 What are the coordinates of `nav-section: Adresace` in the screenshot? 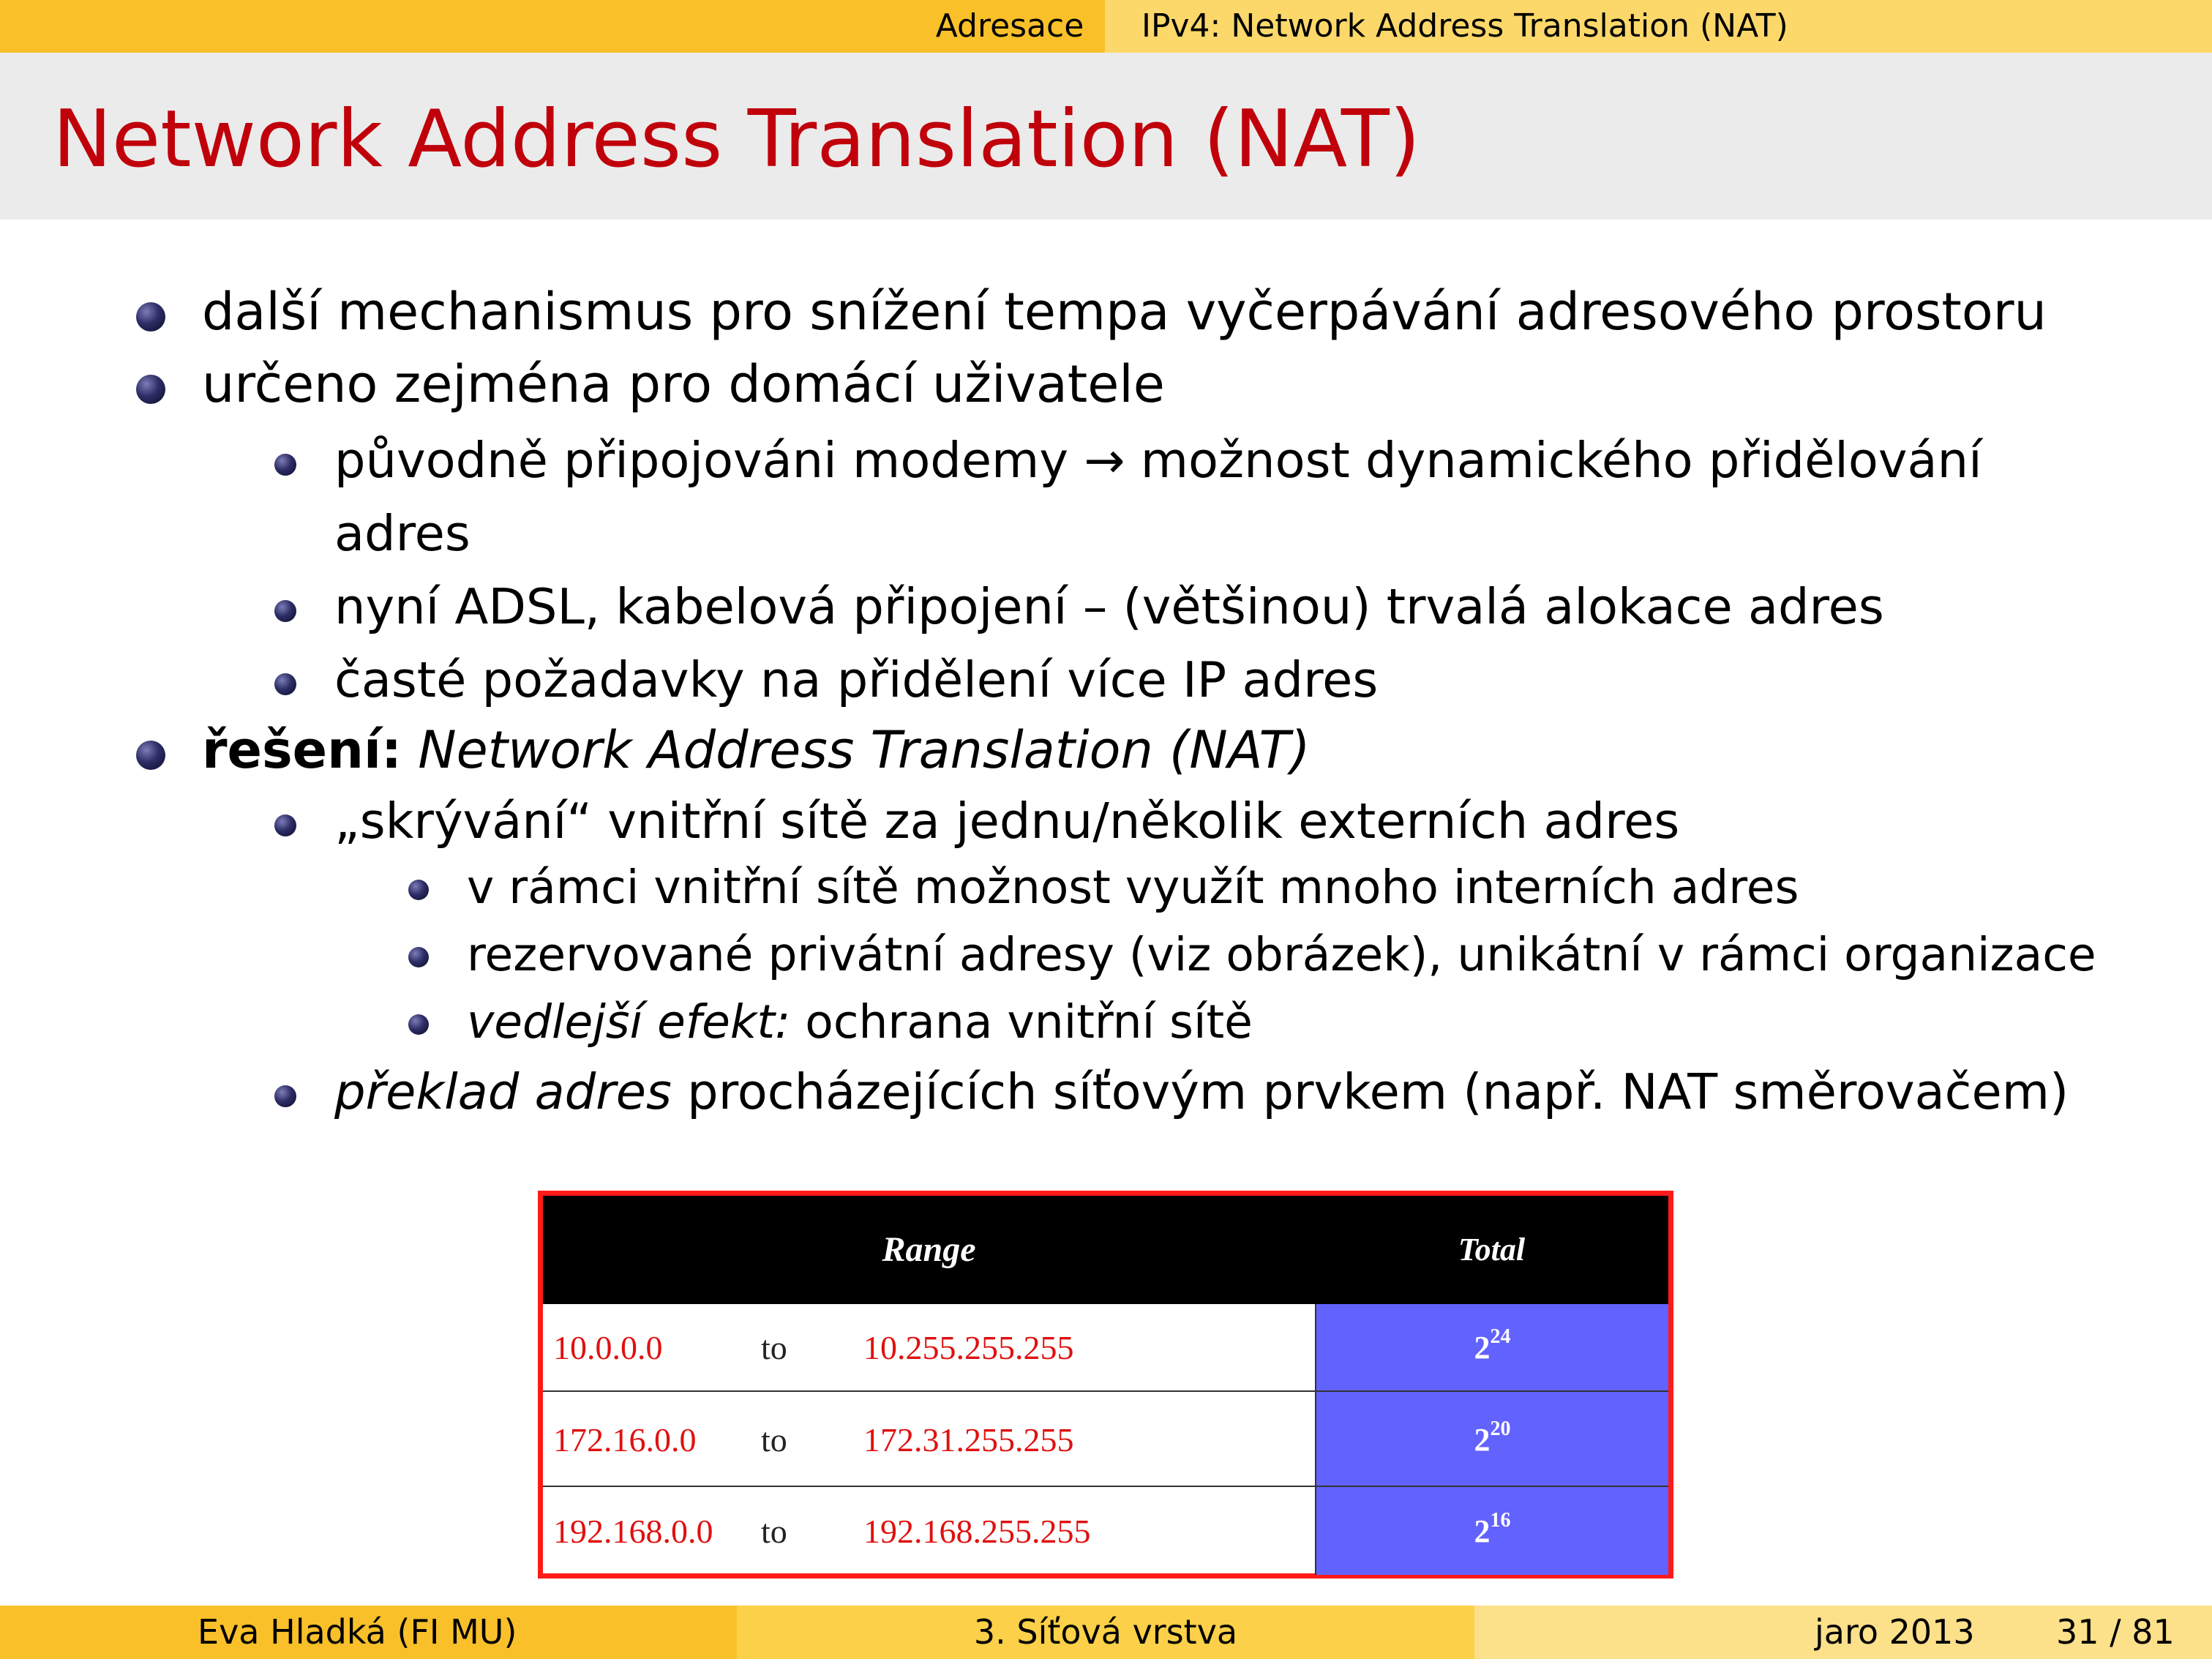 It's located at (1010, 26).